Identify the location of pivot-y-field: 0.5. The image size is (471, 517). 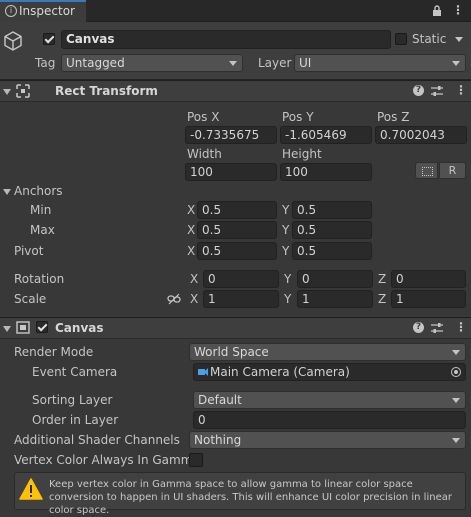
(332, 251).